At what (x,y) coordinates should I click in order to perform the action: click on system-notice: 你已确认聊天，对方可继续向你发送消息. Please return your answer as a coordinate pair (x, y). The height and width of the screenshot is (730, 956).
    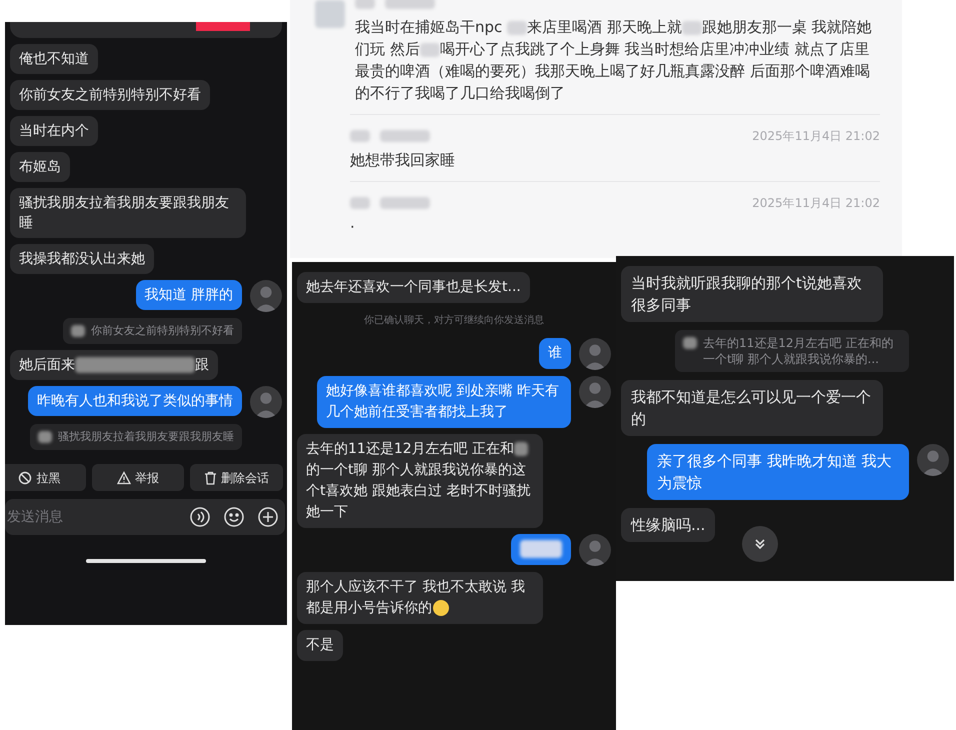
    Looking at the image, I should click on (454, 321).